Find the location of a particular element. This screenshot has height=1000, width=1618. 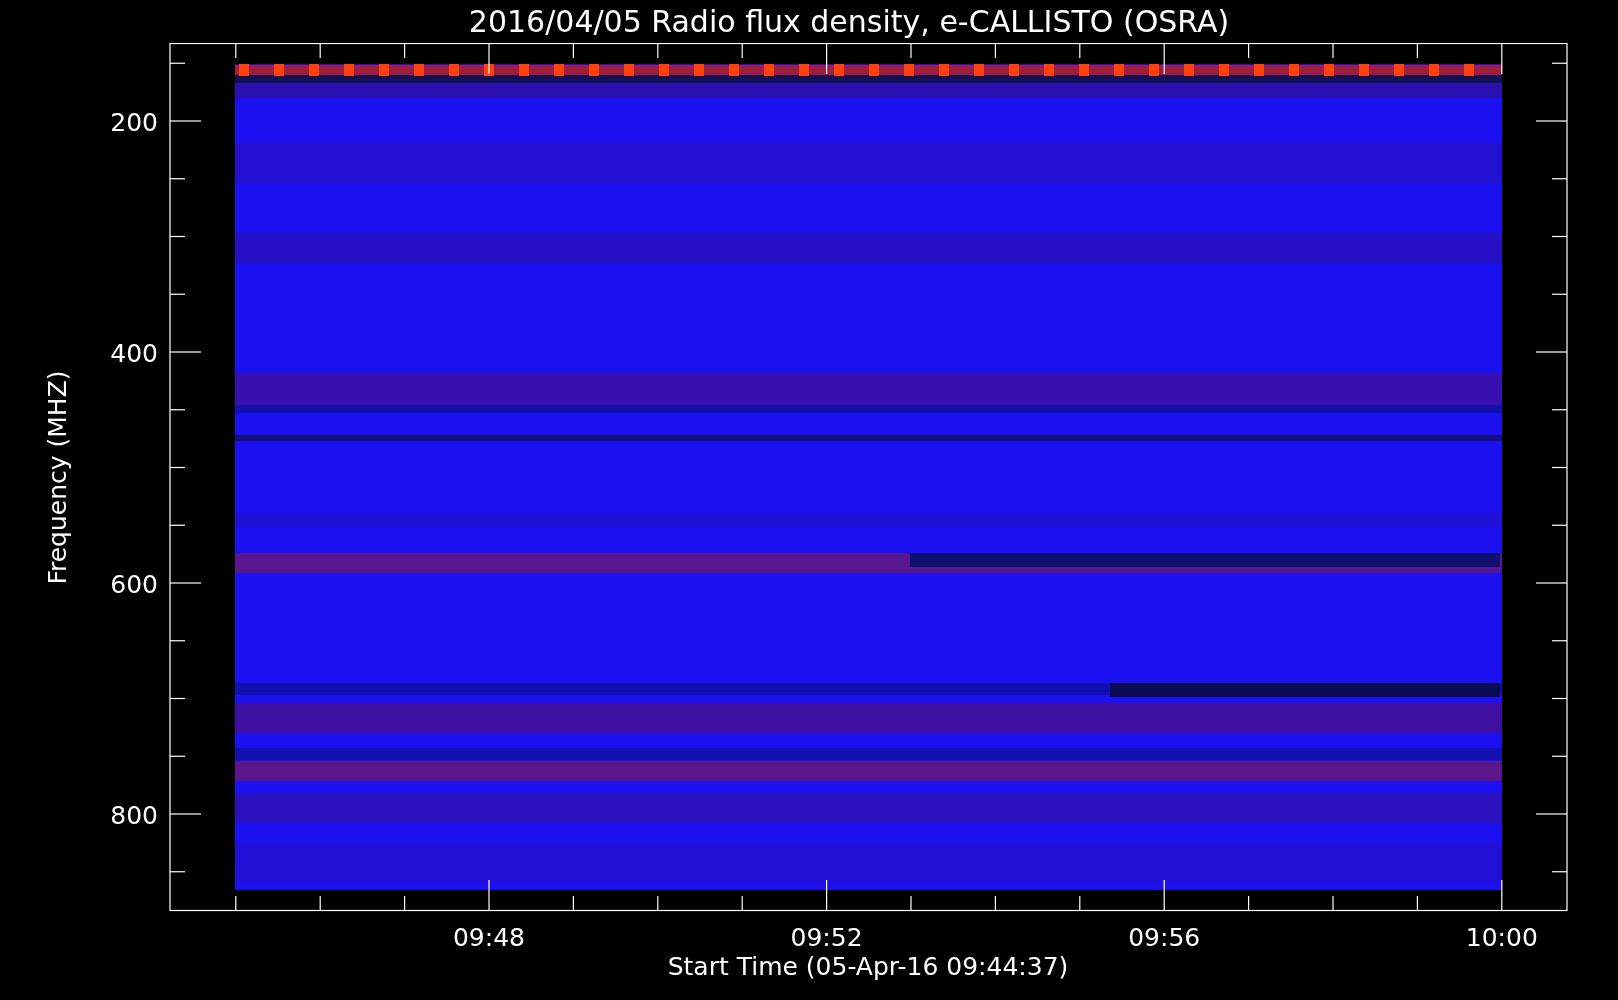

tick-label: 09:48 is located at coordinates (489, 937).